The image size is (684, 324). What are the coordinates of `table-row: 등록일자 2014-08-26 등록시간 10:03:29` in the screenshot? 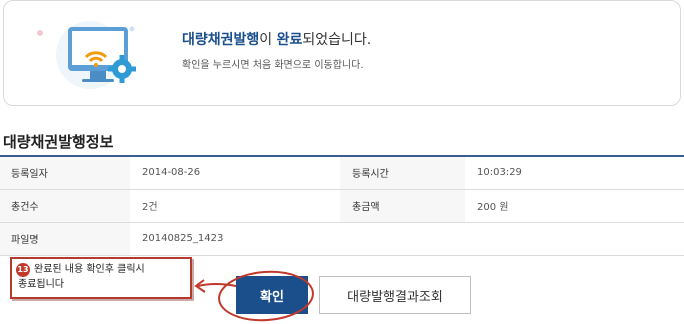 It's located at (342, 173).